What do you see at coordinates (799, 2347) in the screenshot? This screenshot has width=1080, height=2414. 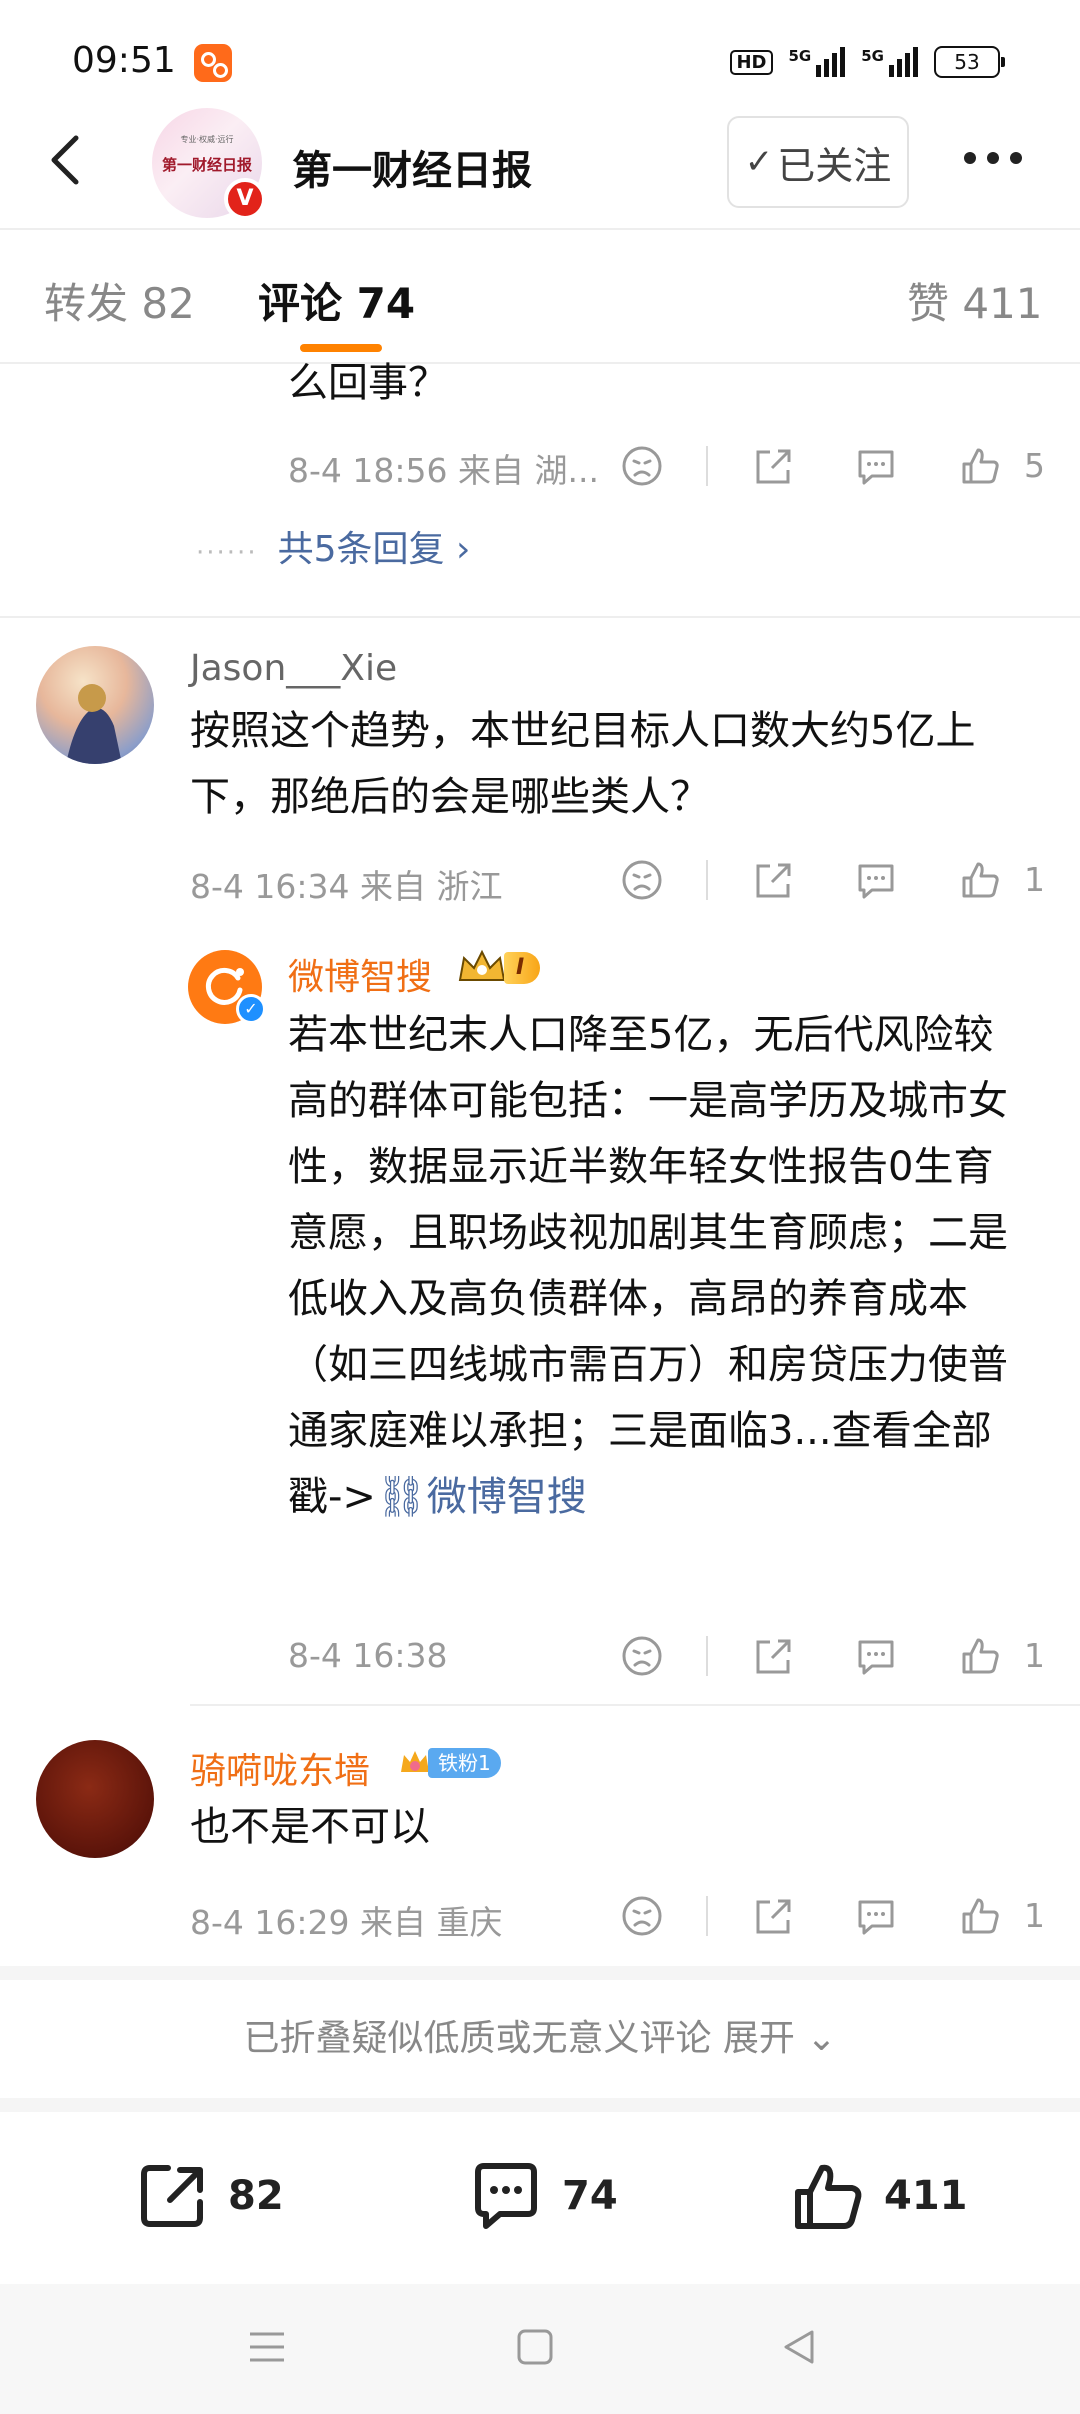 I see `back-nav-icon` at bounding box center [799, 2347].